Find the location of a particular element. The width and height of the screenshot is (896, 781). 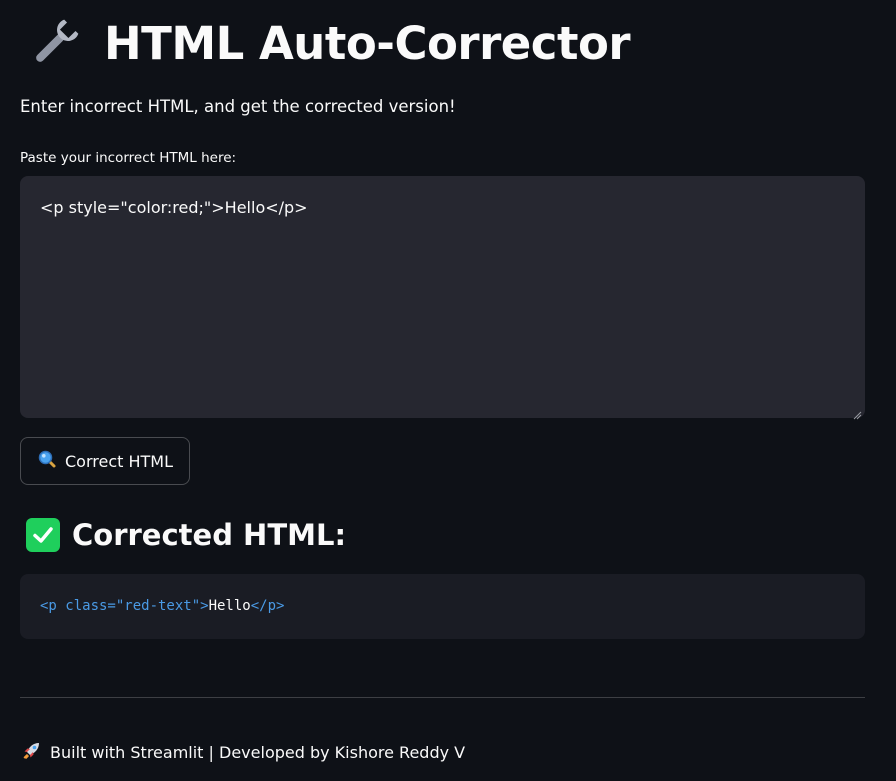

code-text: Hello is located at coordinates (229, 606).